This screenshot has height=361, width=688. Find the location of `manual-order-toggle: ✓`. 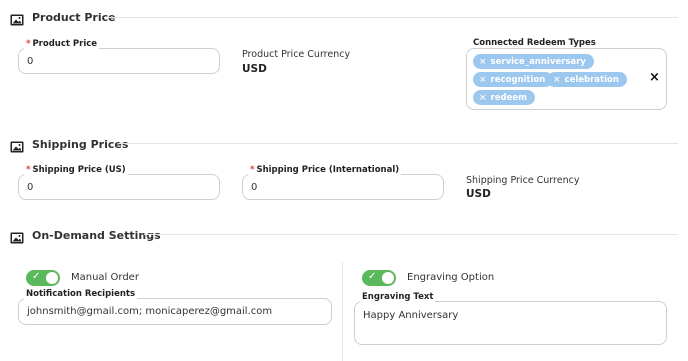

manual-order-toggle: ✓ is located at coordinates (43, 278).